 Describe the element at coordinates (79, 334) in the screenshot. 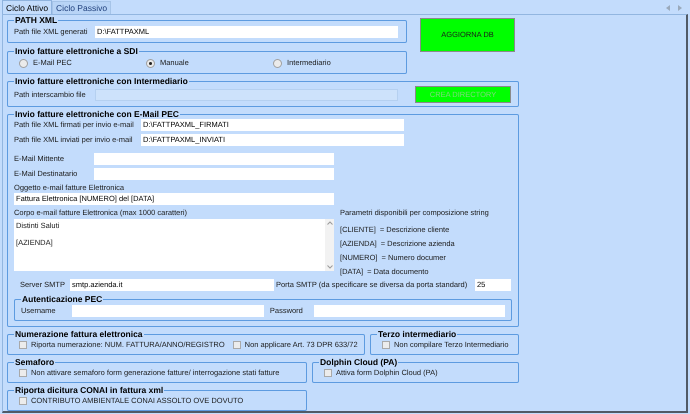

I see `group-title: Numerazione fattura elettronica` at that location.